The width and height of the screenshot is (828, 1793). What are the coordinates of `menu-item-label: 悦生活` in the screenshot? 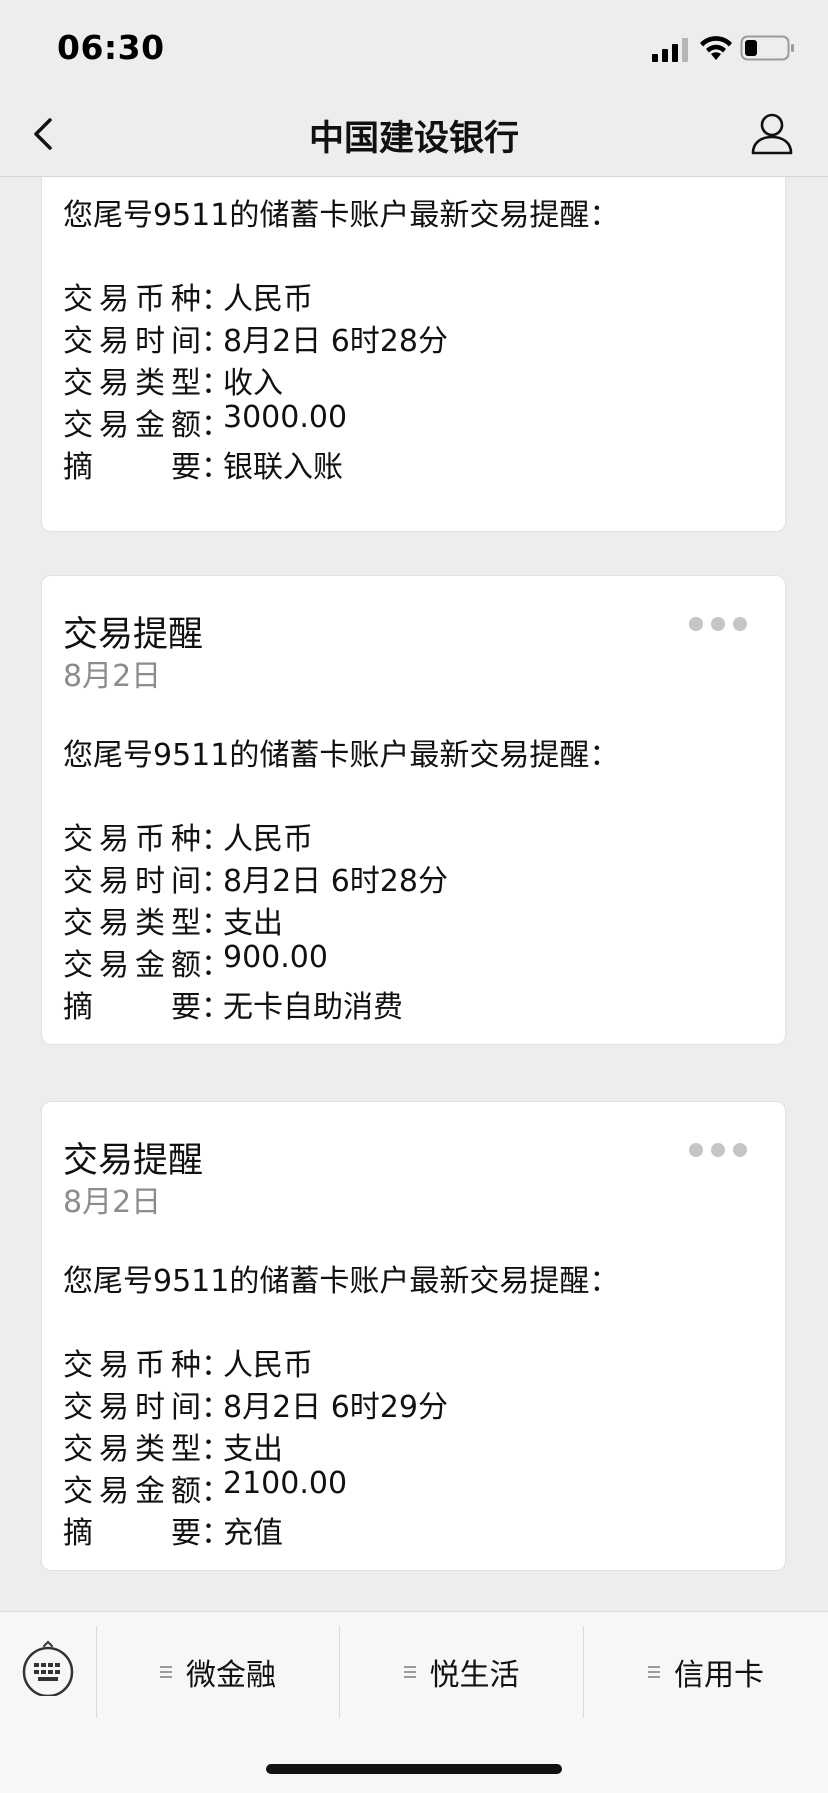 It's located at (474, 1675).